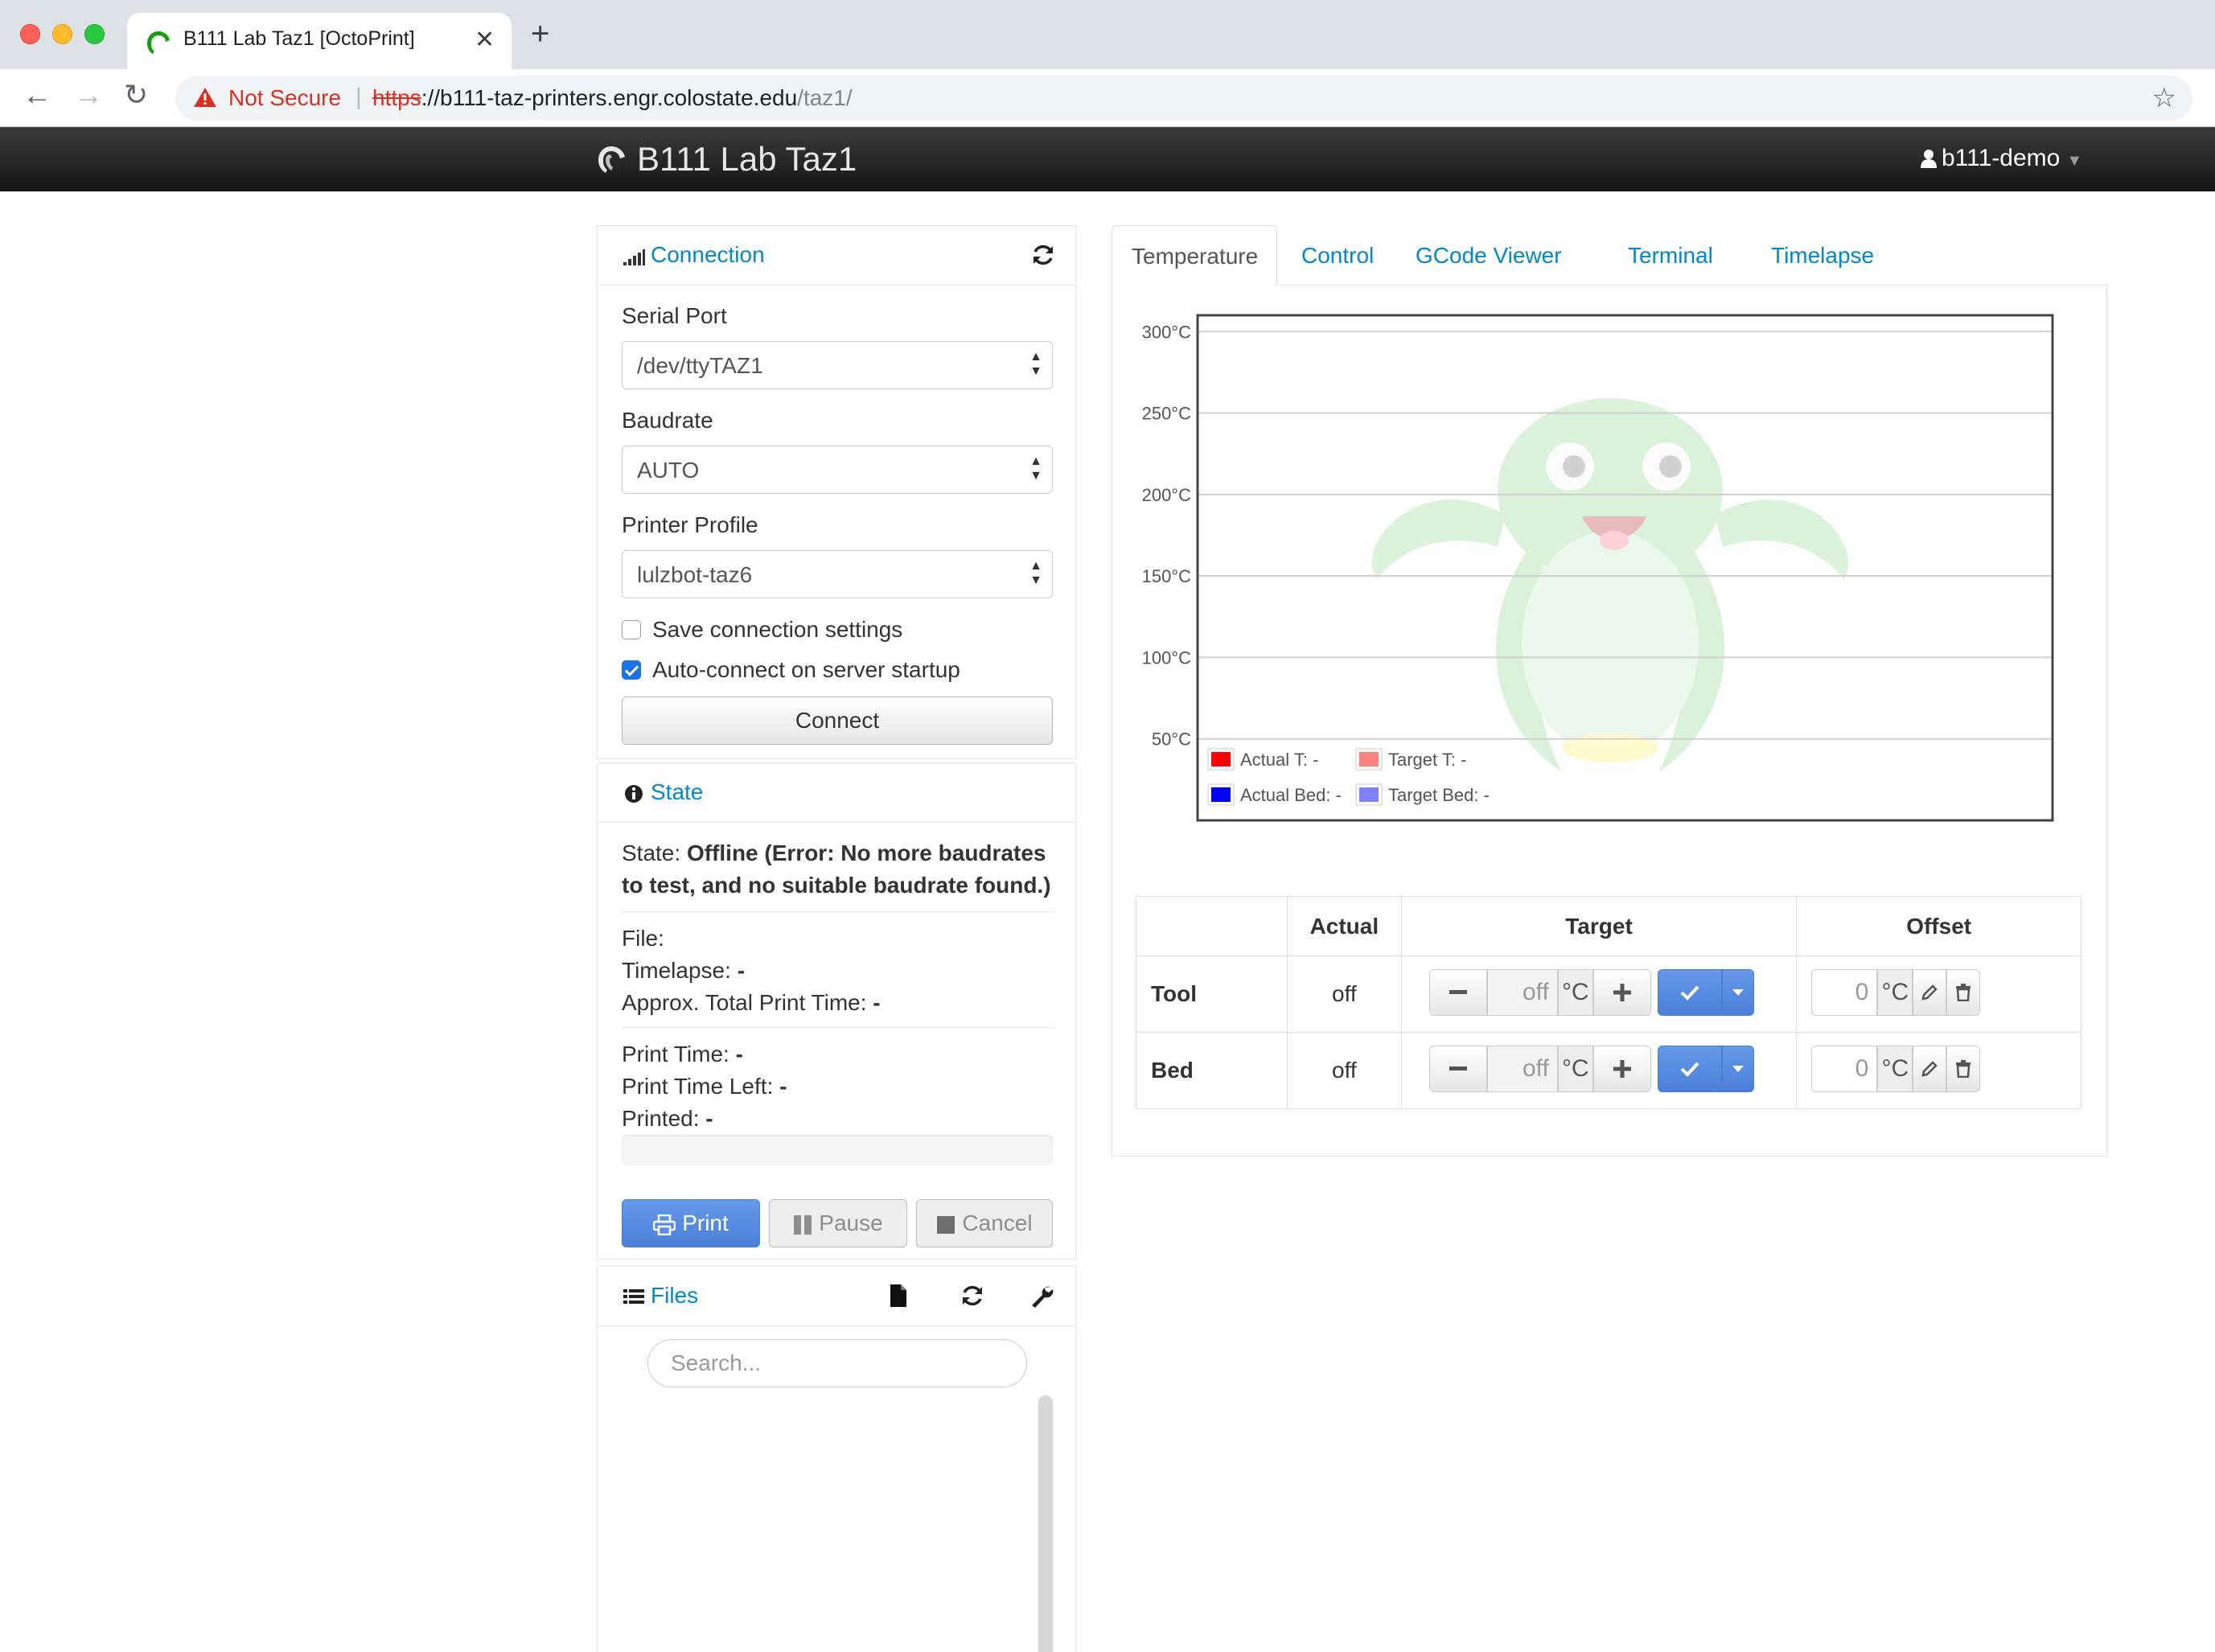 This screenshot has width=2215, height=1652. What do you see at coordinates (1041, 1296) in the screenshot?
I see `wrench-icon` at bounding box center [1041, 1296].